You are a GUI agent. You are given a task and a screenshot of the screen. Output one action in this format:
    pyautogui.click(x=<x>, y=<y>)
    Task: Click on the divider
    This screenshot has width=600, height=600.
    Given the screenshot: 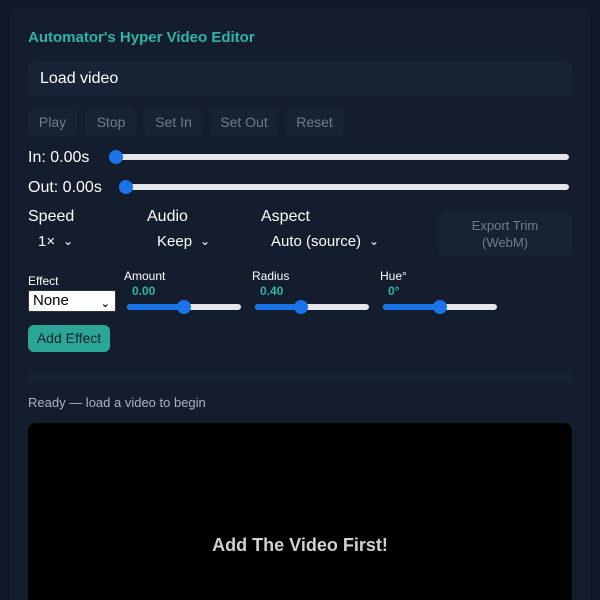 What is the action you would take?
    pyautogui.click(x=300, y=378)
    